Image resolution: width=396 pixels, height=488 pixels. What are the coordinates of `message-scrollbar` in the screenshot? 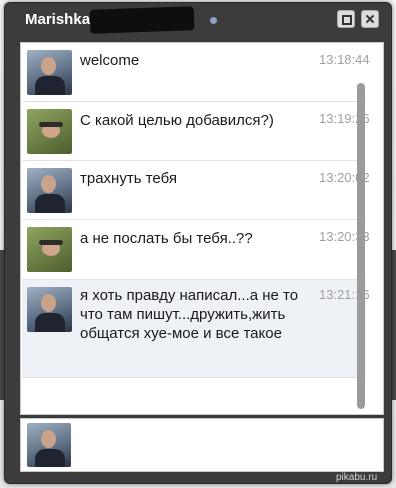 It's located at (361, 246).